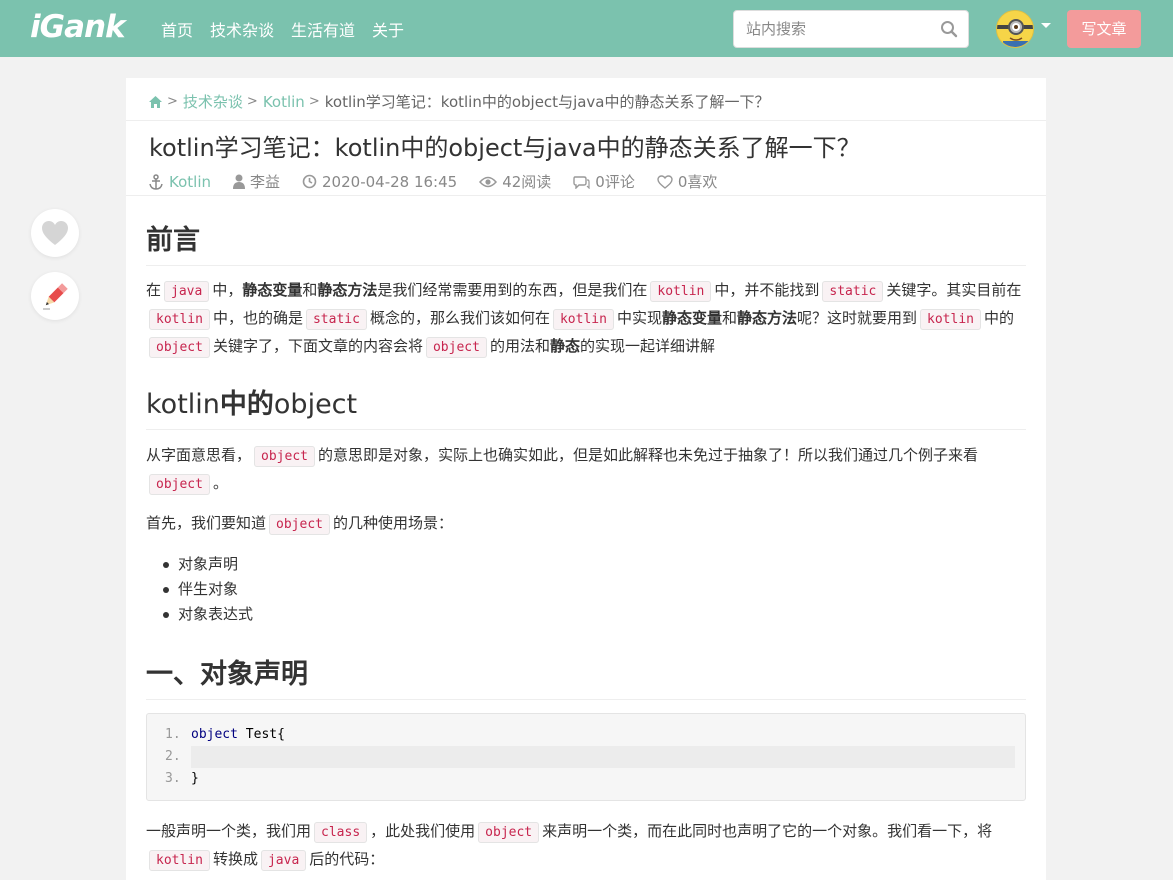 This screenshot has height=880, width=1173. Describe the element at coordinates (1046, 25) in the screenshot. I see `chevron-down-icon` at that location.